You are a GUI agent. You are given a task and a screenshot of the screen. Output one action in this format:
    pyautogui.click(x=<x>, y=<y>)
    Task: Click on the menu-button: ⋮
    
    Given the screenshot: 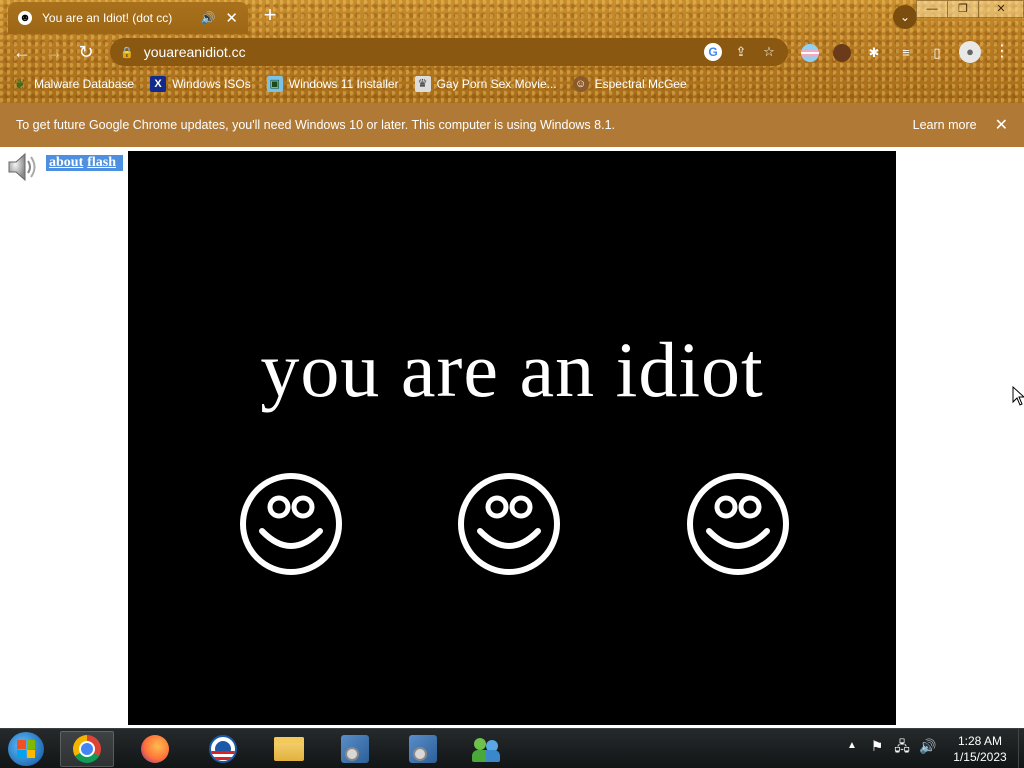 What is the action you would take?
    pyautogui.click(x=1002, y=52)
    